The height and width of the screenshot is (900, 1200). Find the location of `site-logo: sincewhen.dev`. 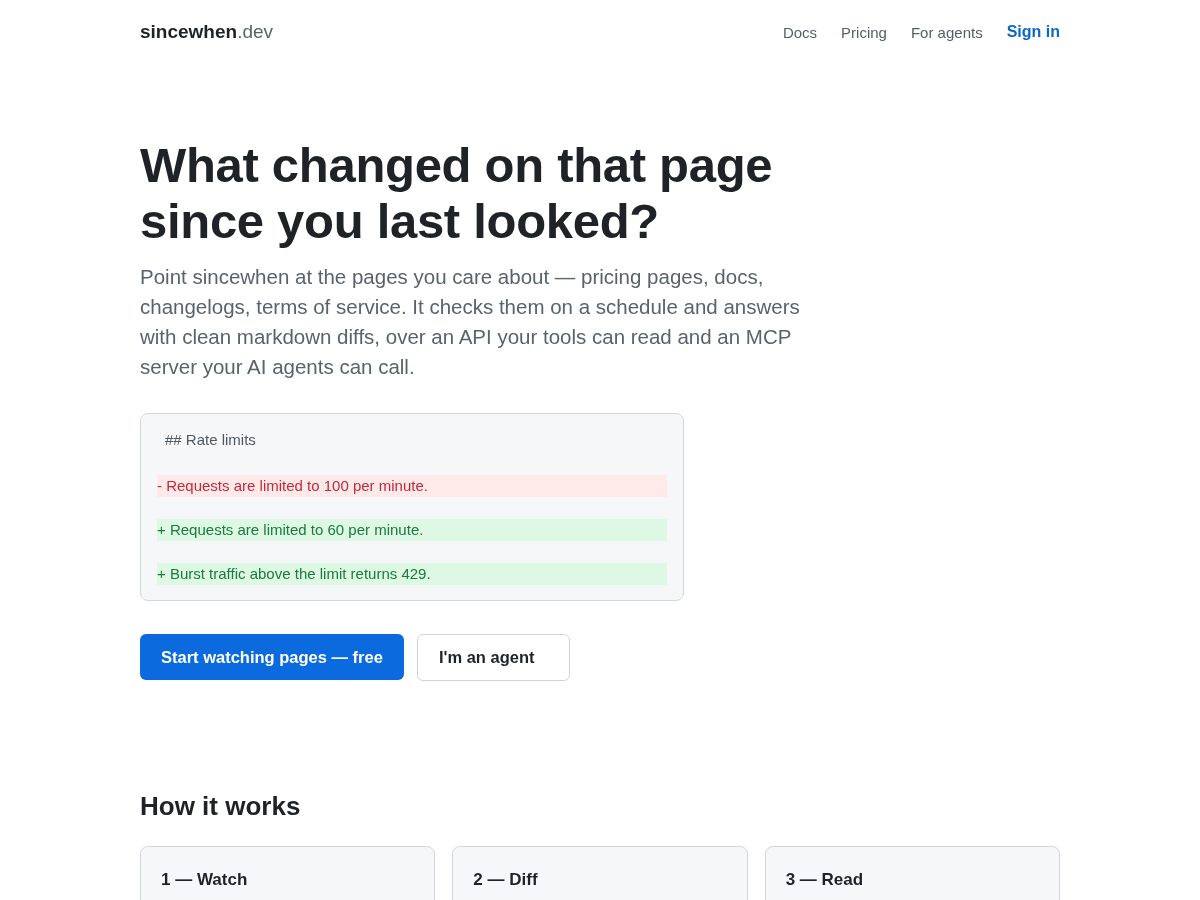

site-logo: sincewhen.dev is located at coordinates (207, 32).